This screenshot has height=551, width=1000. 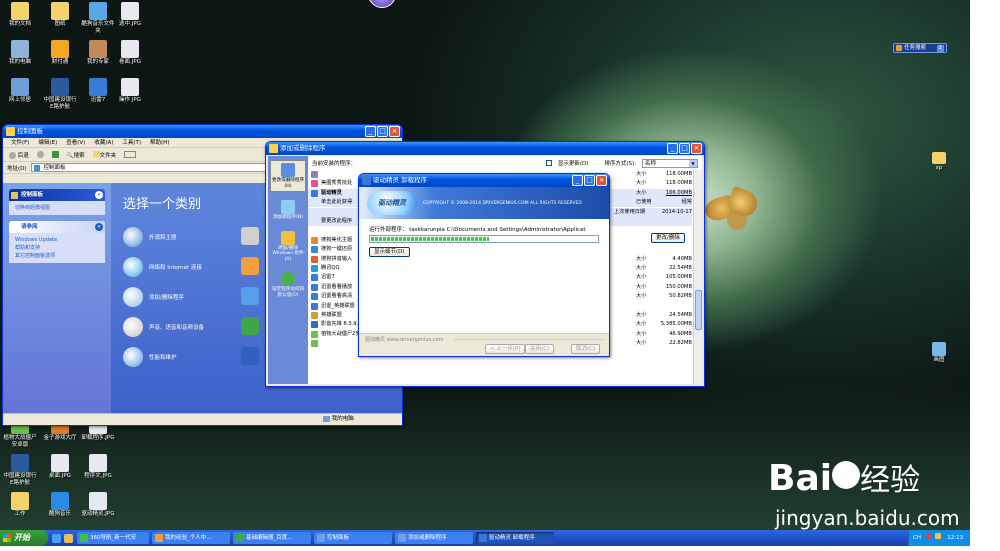 What do you see at coordinates (670, 163) in the screenshot?
I see `sort-select: 名称 ▼` at bounding box center [670, 163].